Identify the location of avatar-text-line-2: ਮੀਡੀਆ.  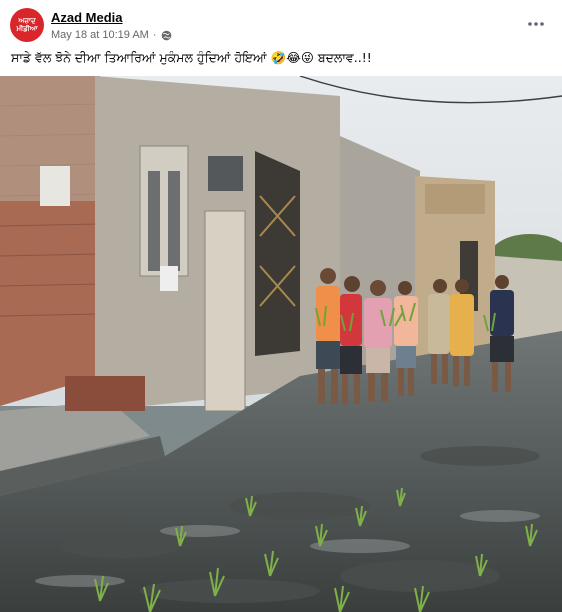
(27, 29).